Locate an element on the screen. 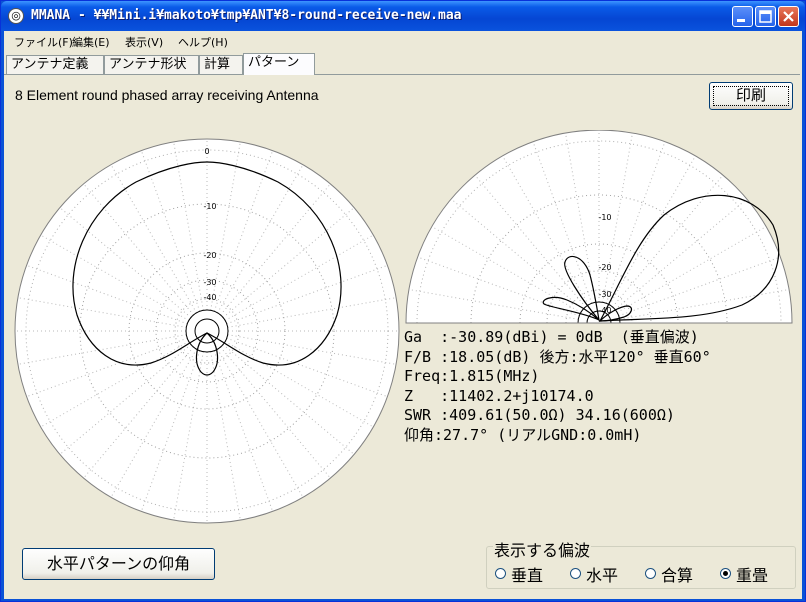 The width and height of the screenshot is (806, 602). radio-overlay: 重畳 is located at coordinates (744, 574).